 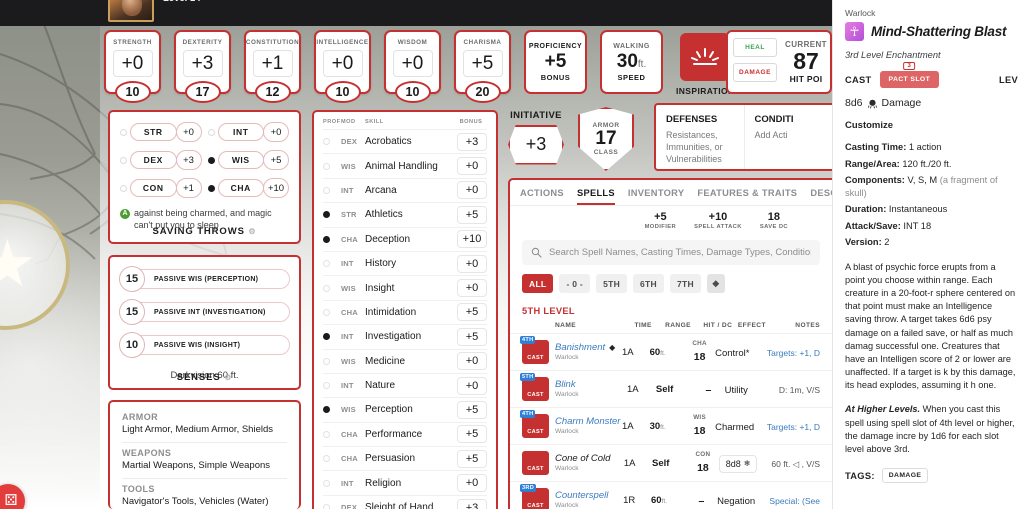 I want to click on spell-level-filter: ALL, so click(x=538, y=283).